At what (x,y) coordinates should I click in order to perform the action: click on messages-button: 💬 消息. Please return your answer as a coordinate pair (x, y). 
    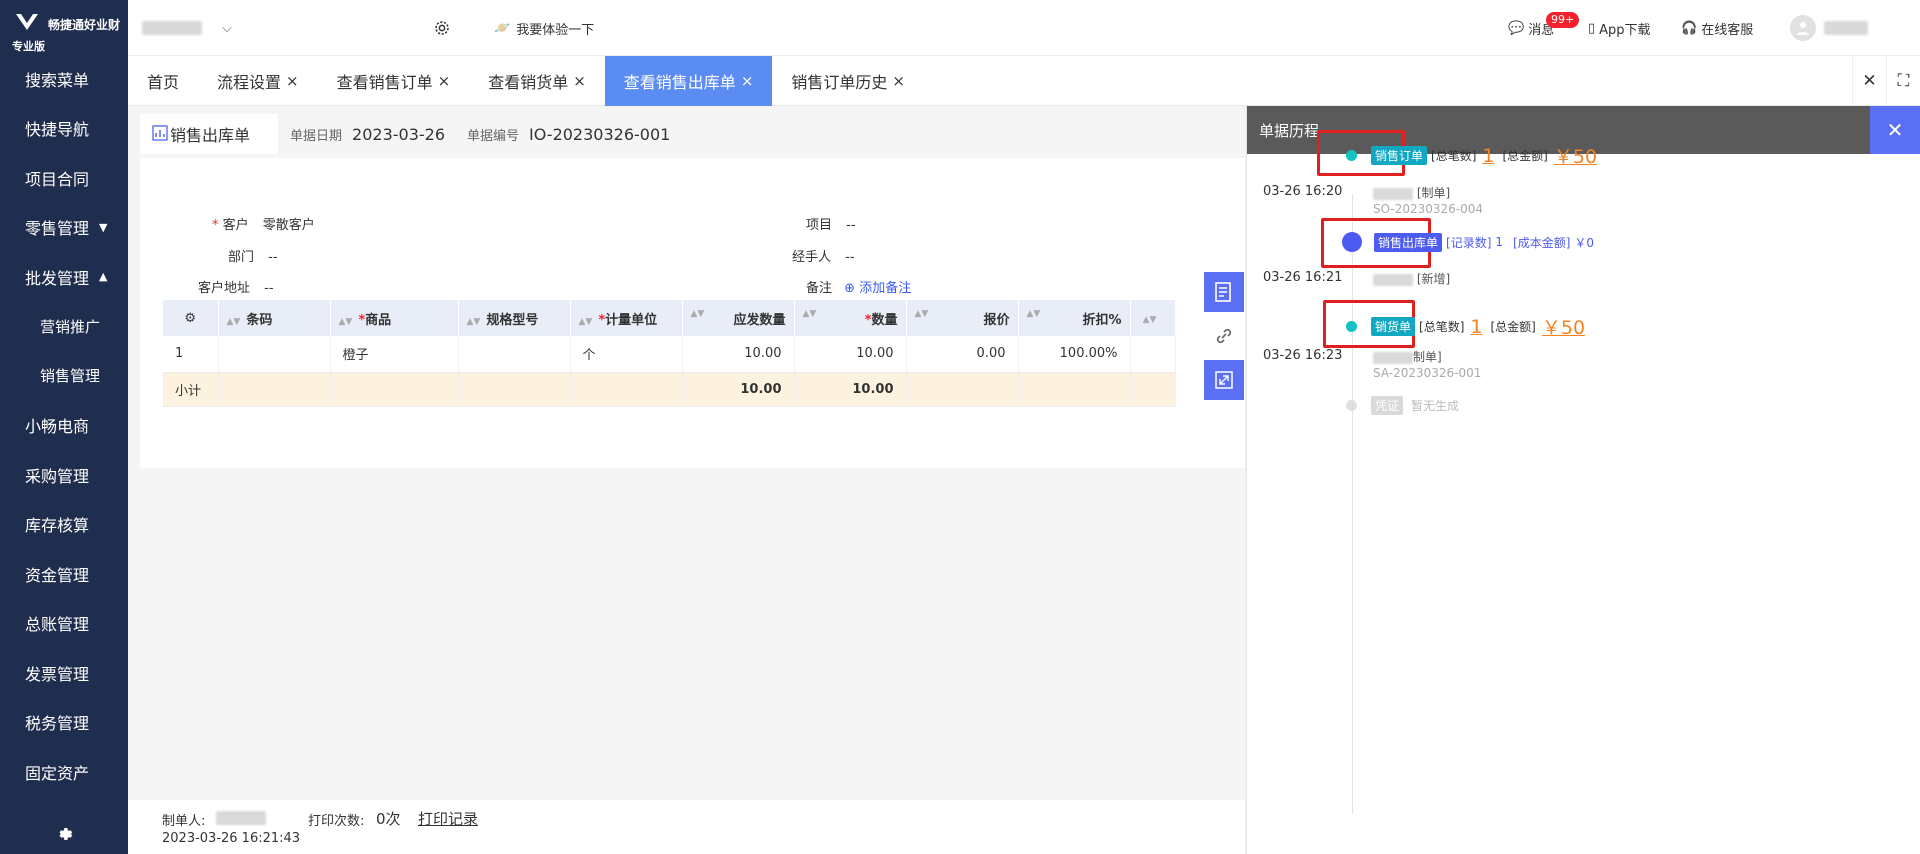
    Looking at the image, I should click on (1531, 28).